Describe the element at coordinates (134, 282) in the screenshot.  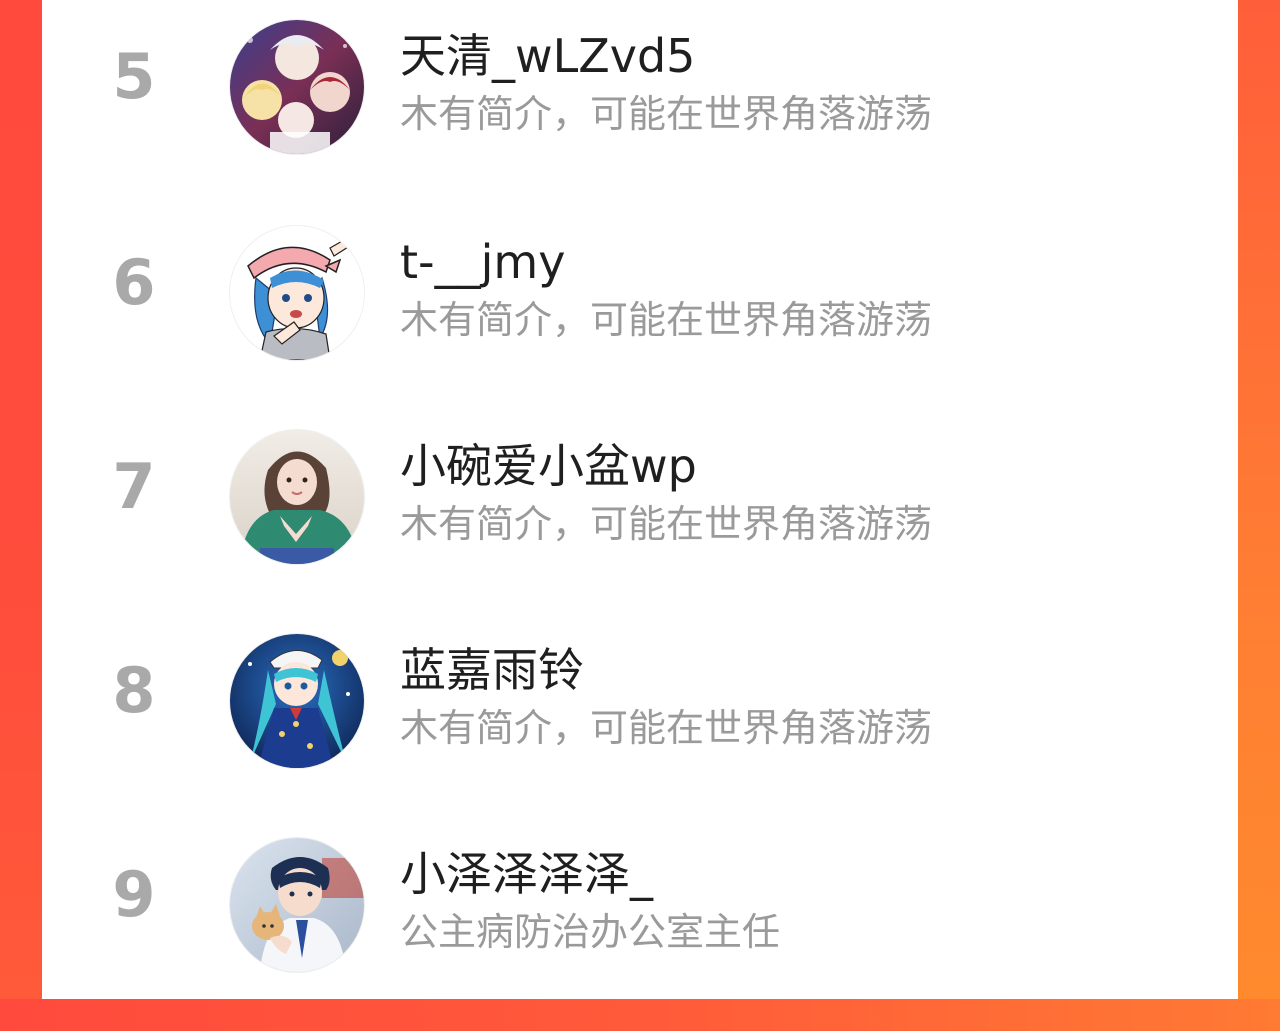
I see `rank-number: 6` at that location.